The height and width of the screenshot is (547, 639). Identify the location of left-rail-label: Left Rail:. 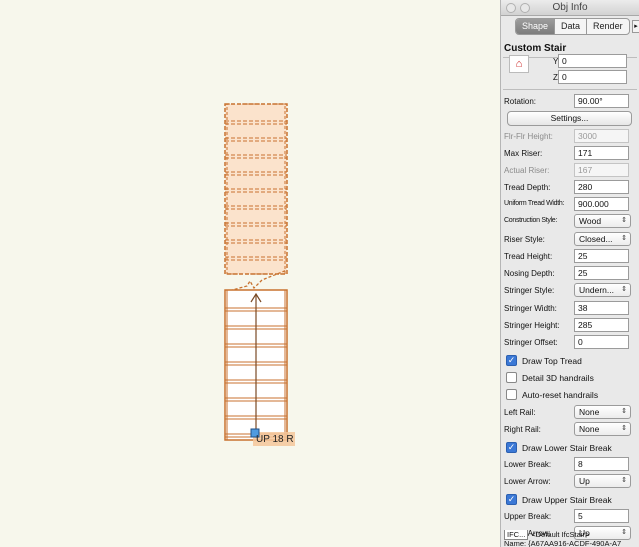
(520, 412).